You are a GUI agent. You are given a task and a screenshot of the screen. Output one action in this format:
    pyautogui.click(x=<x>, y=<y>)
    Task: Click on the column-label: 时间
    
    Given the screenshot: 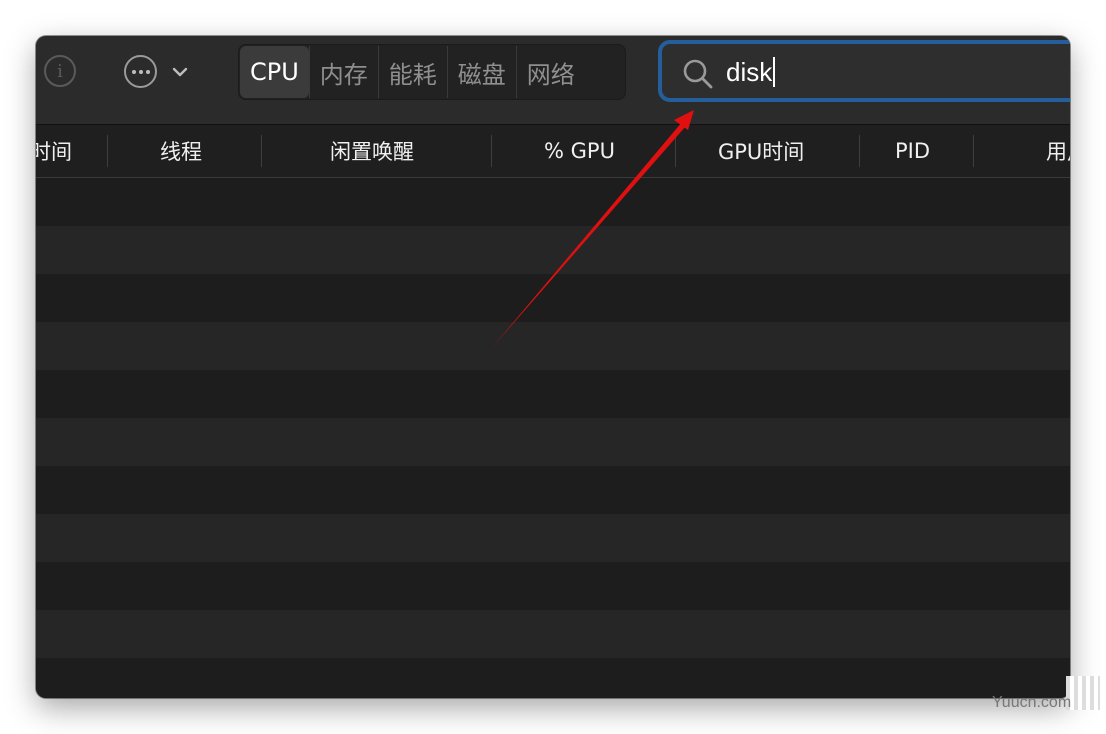 What is the action you would take?
    pyautogui.click(x=54, y=152)
    